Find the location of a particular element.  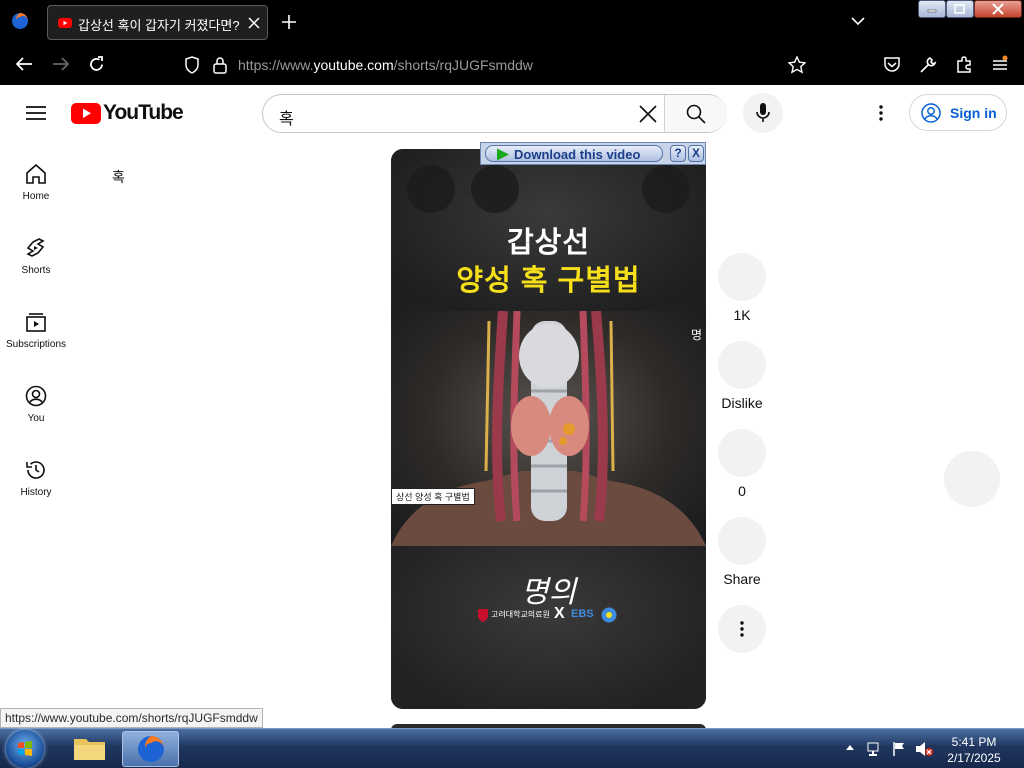

firefox-menu-icon is located at coordinates (20, 21).